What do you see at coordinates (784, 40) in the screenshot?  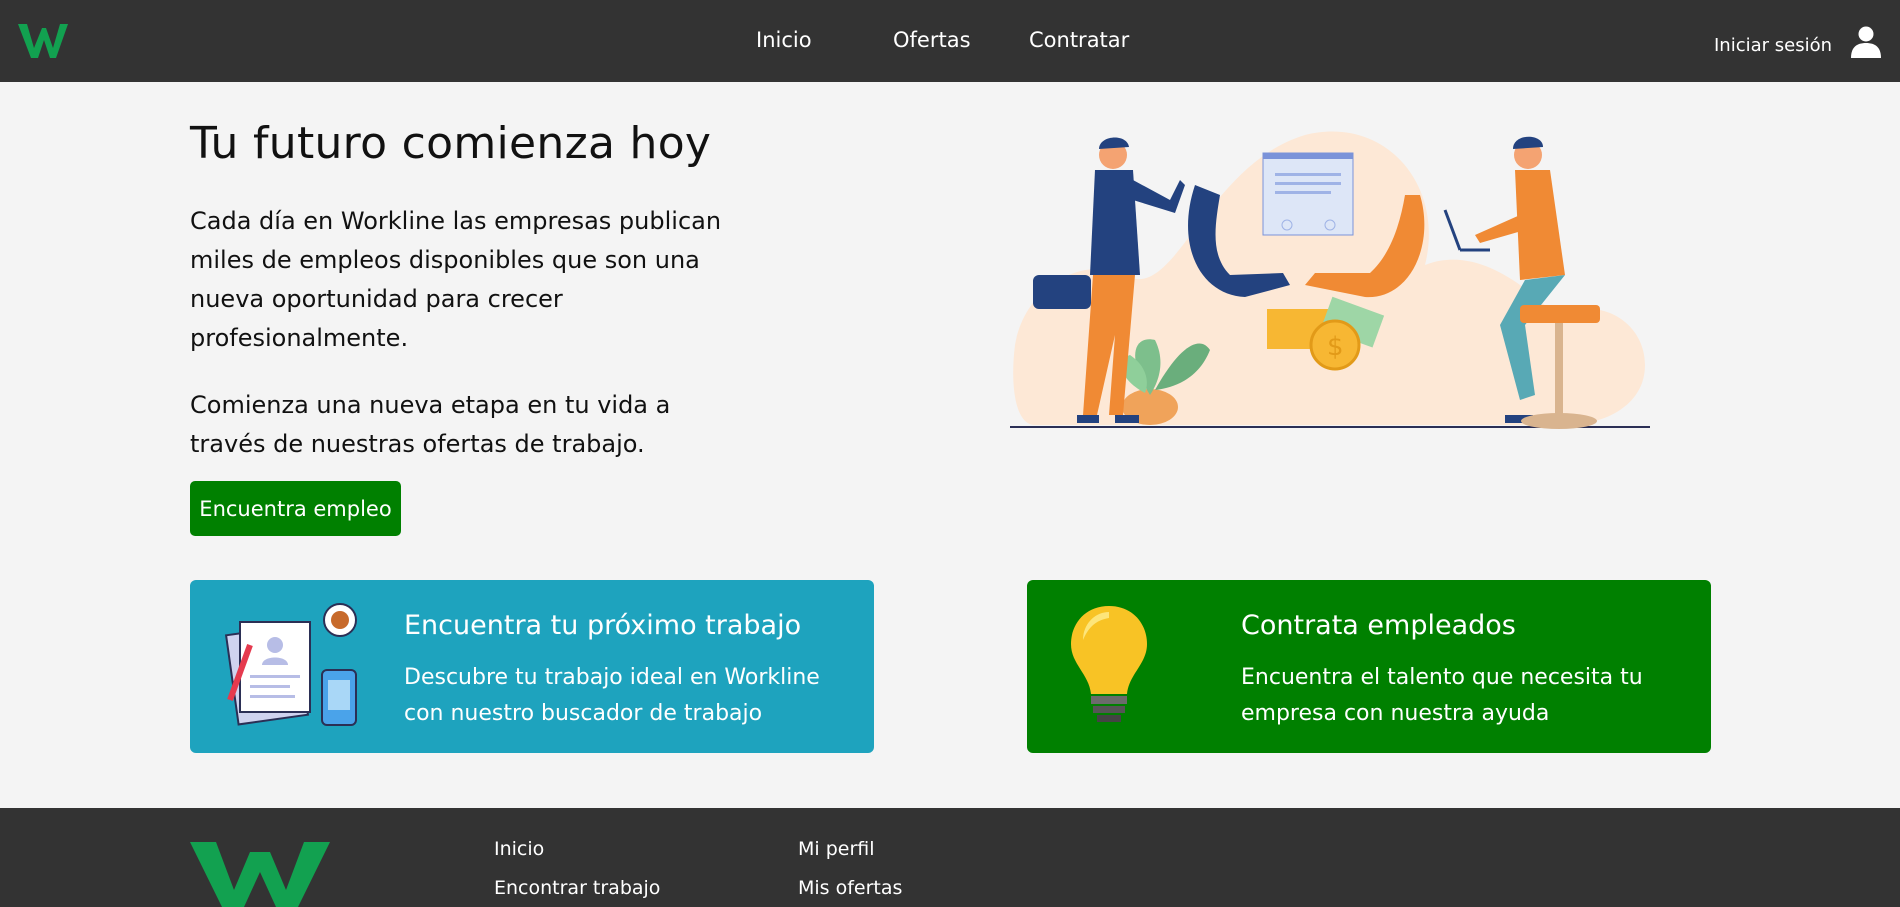 I see `nav-inicio: Inicio` at bounding box center [784, 40].